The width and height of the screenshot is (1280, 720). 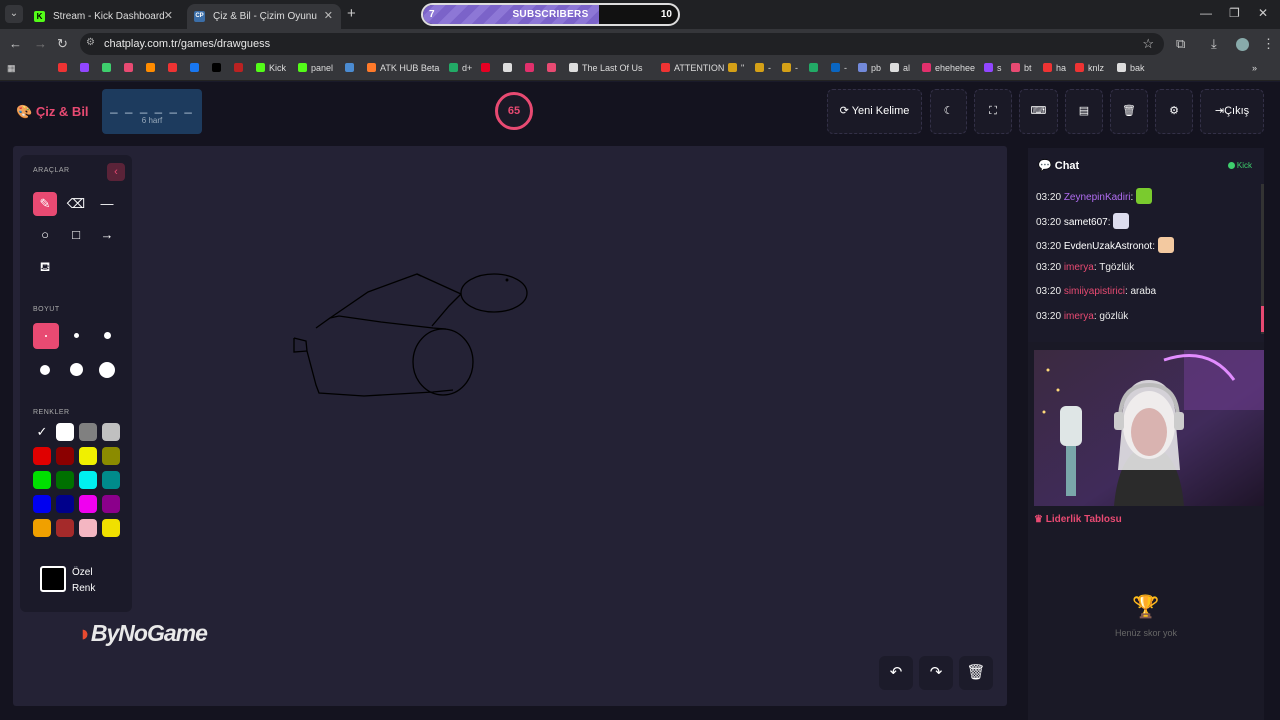 What do you see at coordinates (460, 68) in the screenshot?
I see `bookmark-item: d+` at bounding box center [460, 68].